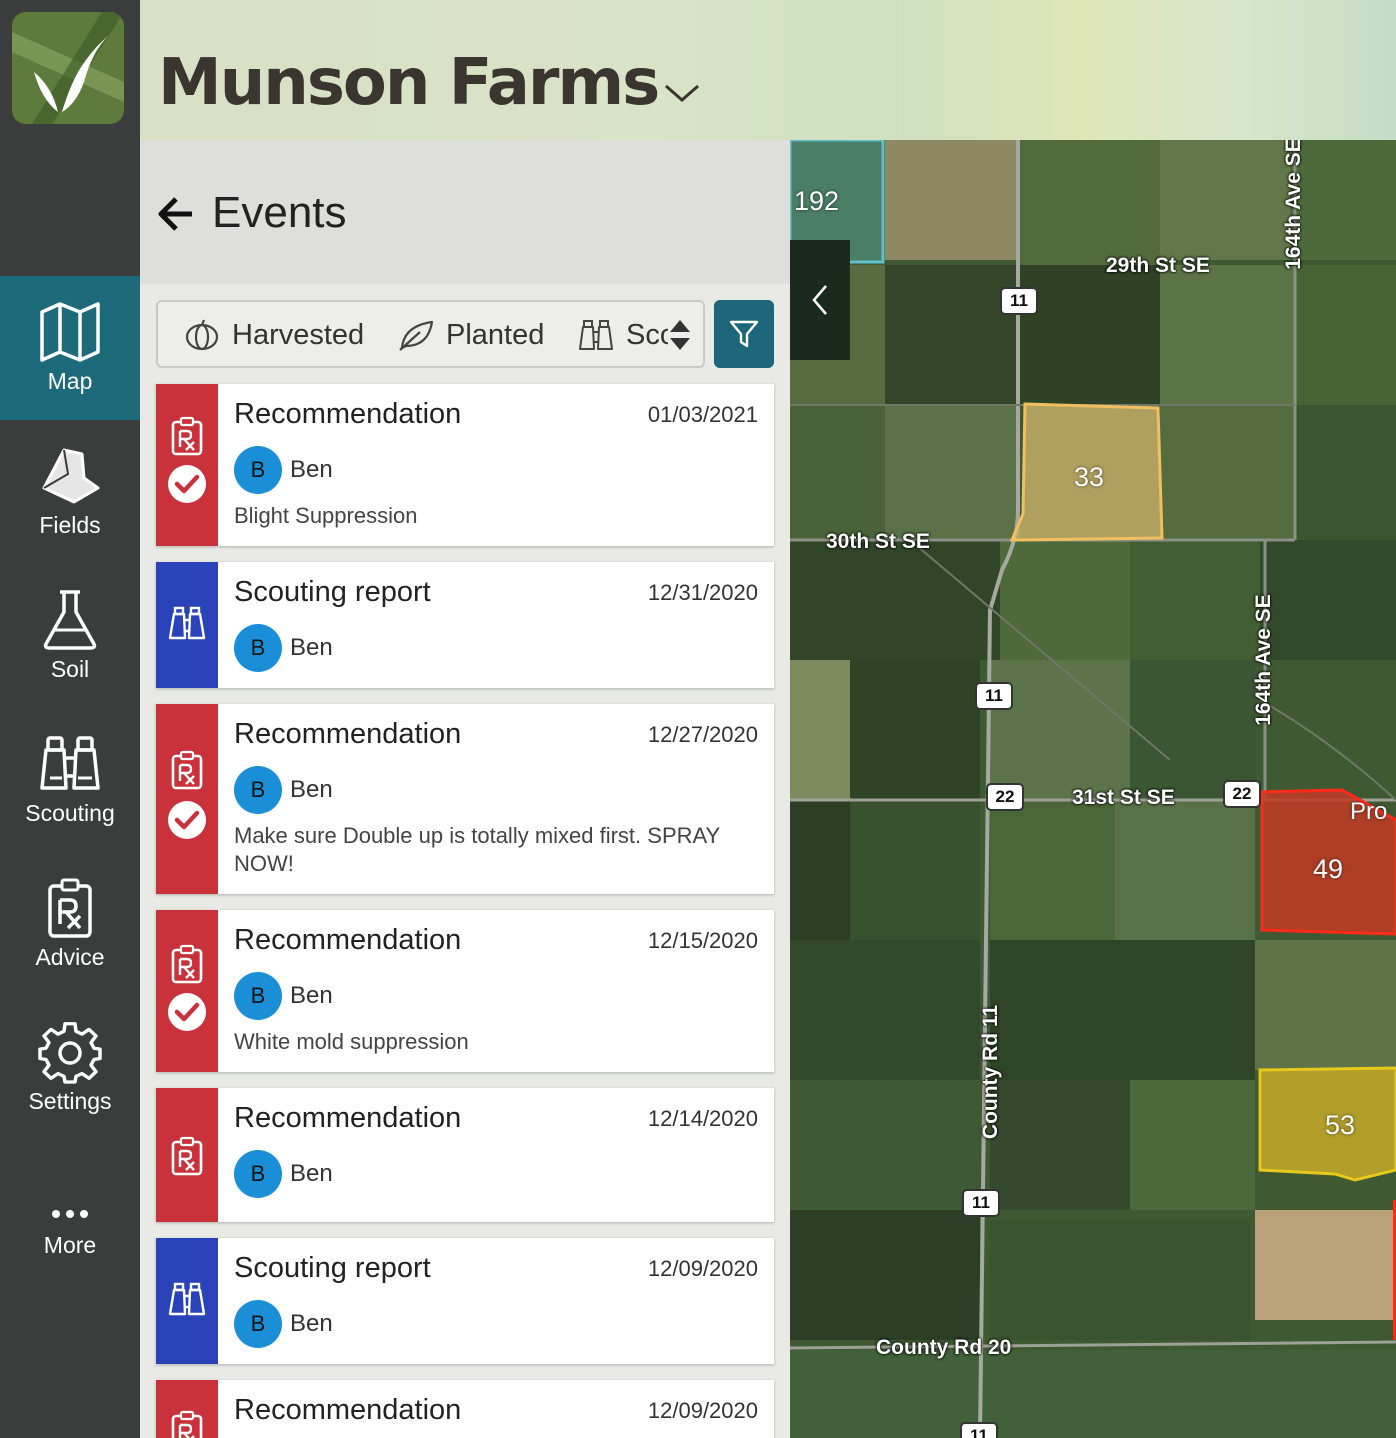 The image size is (1396, 1438). What do you see at coordinates (326, 515) in the screenshot?
I see `event-note: Blight Suppression` at bounding box center [326, 515].